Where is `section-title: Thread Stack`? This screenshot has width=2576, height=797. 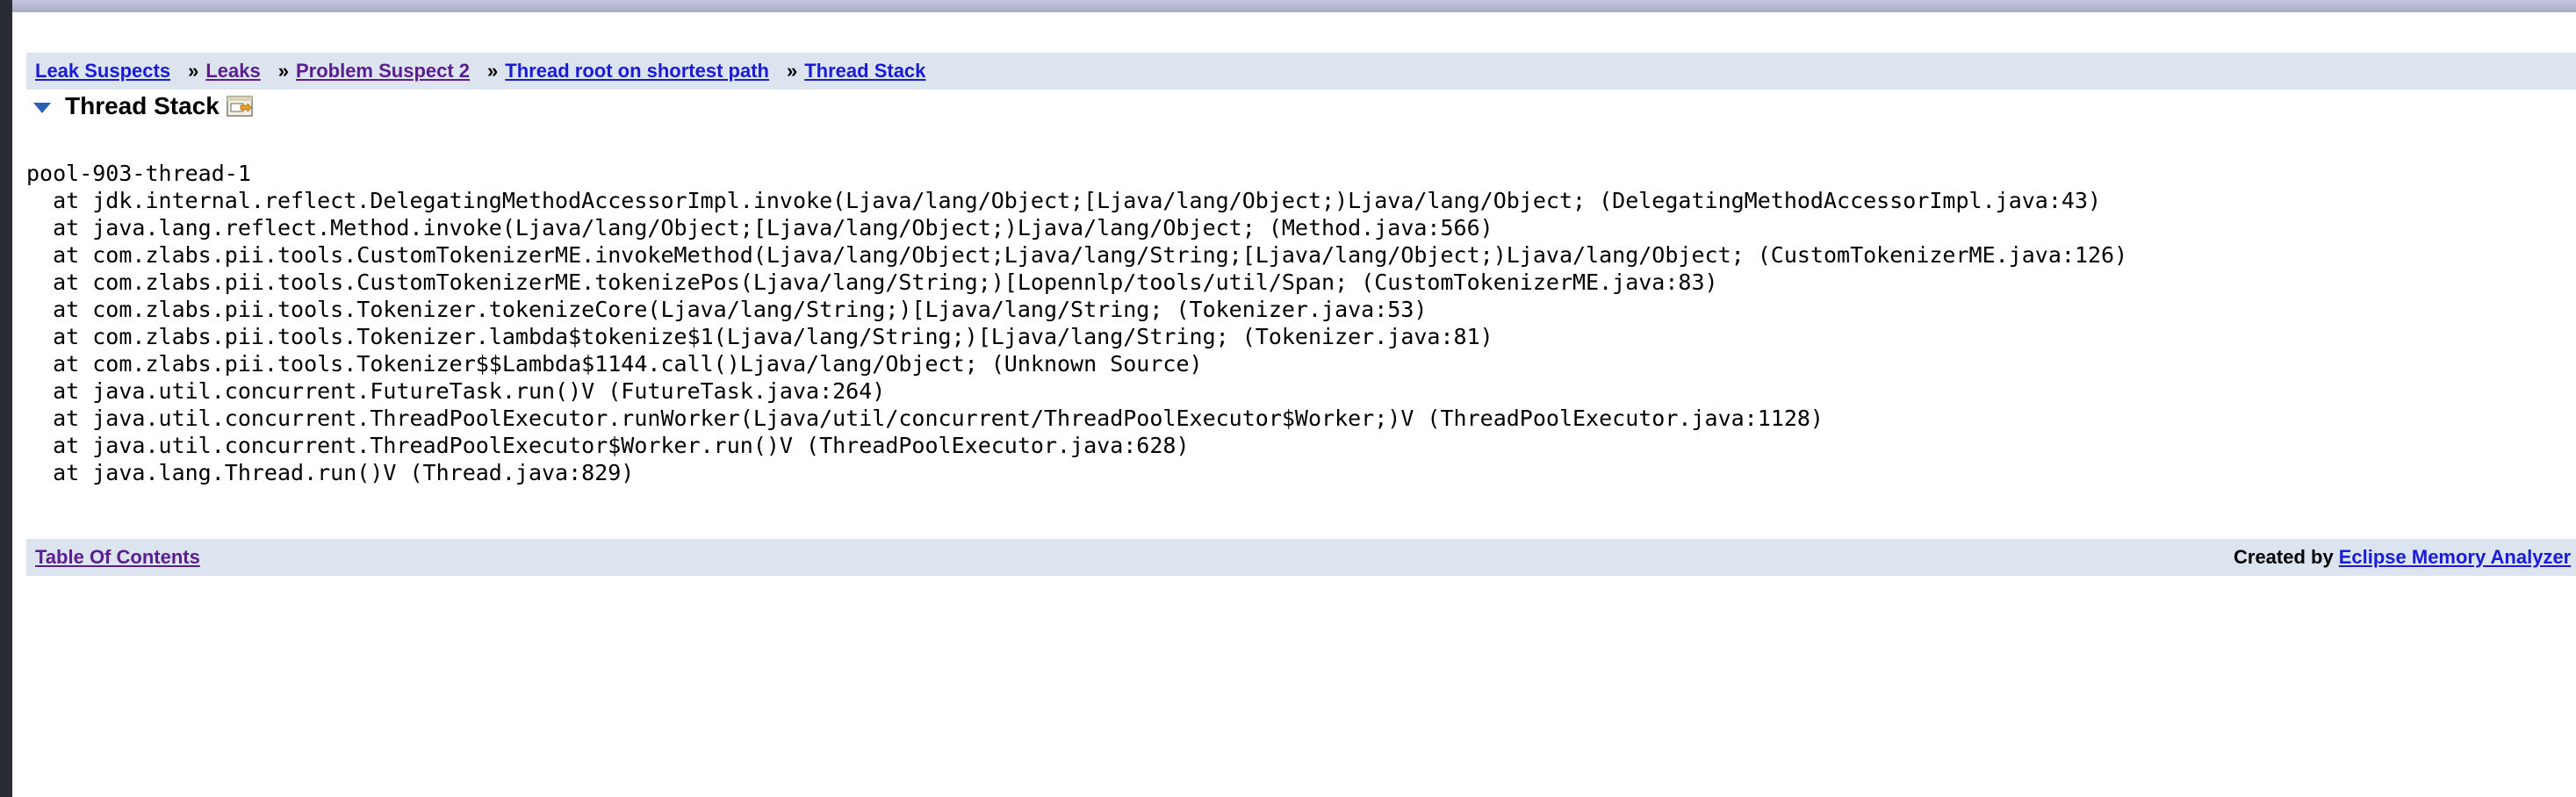 section-title: Thread Stack is located at coordinates (142, 105).